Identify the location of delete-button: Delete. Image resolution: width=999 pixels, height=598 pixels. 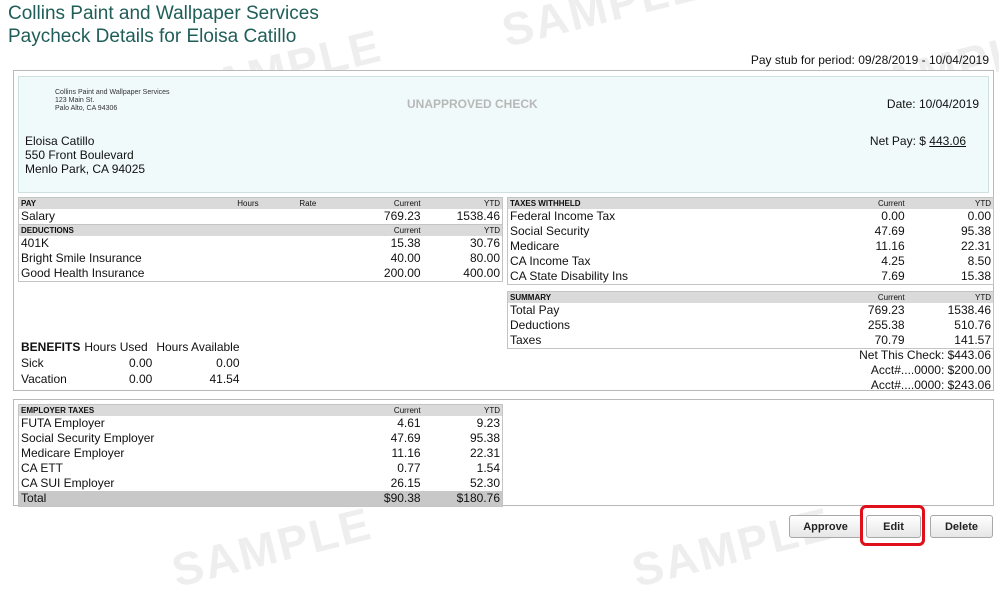
(961, 526).